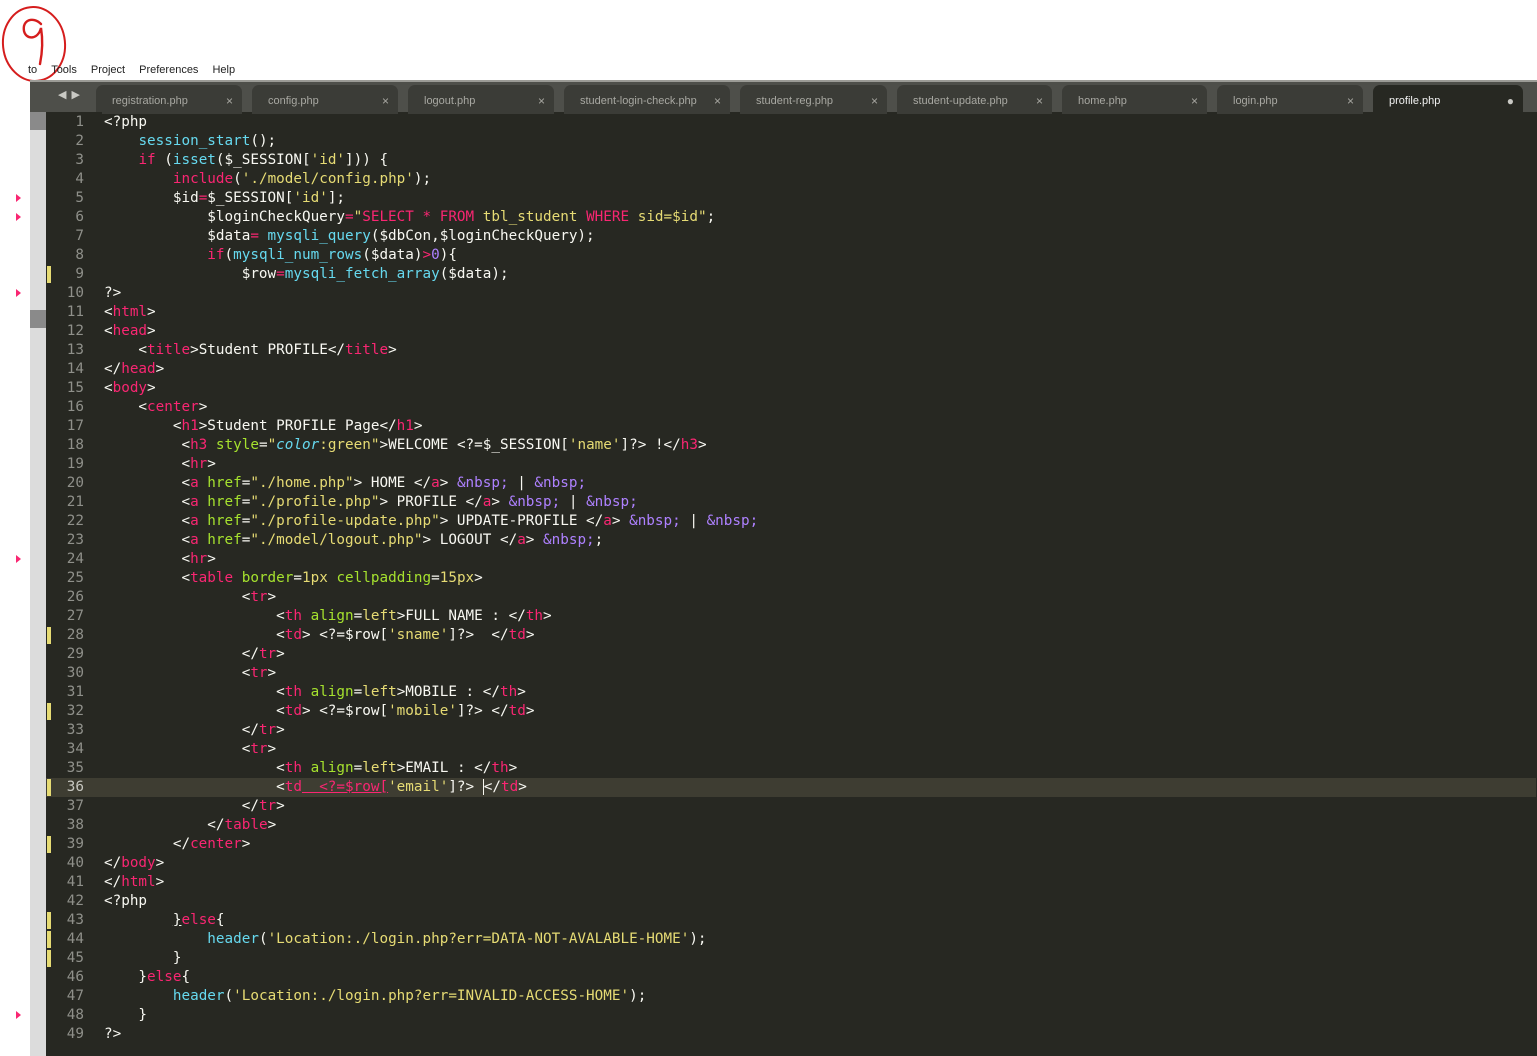 This screenshot has width=1537, height=1056. I want to click on menu-item-to: to, so click(32, 70).